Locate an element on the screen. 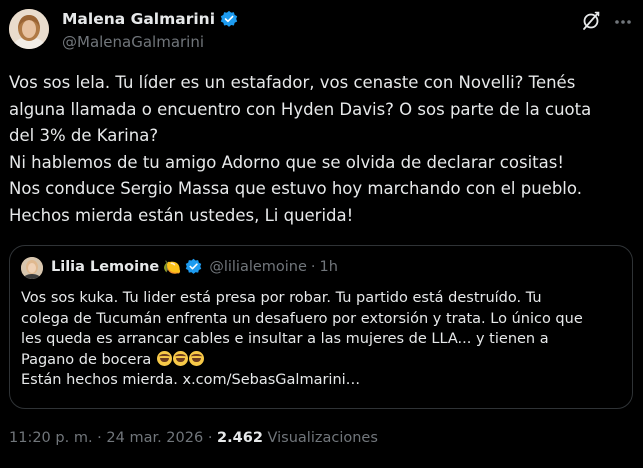 This screenshot has height=468, width=643. tweet-text-line: Hechos mierda están ustedes, Li querida! is located at coordinates (181, 215).